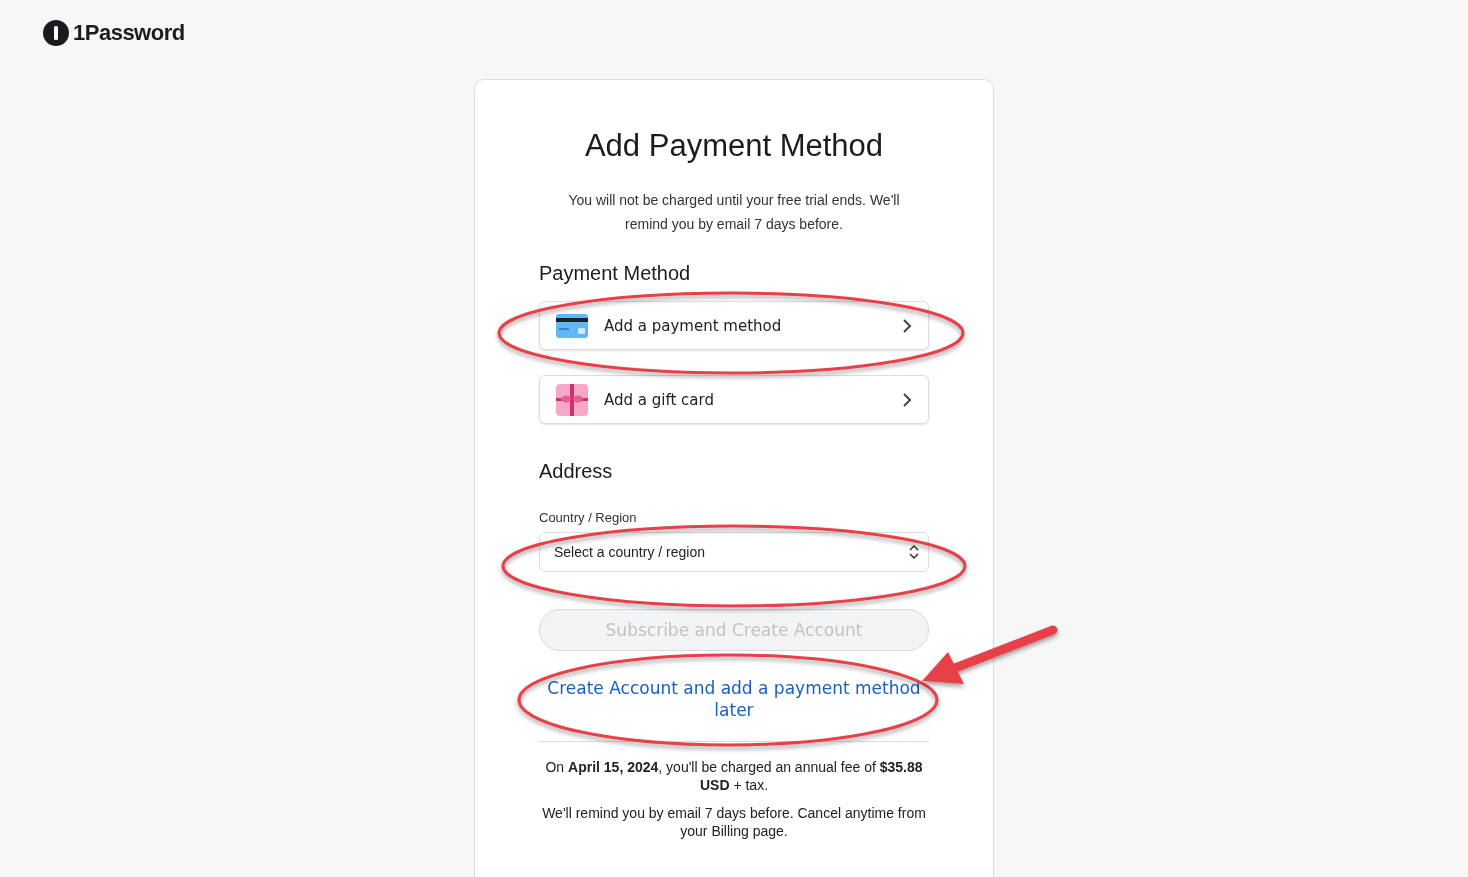  I want to click on payment-option: Add a payment method, so click(734, 325).